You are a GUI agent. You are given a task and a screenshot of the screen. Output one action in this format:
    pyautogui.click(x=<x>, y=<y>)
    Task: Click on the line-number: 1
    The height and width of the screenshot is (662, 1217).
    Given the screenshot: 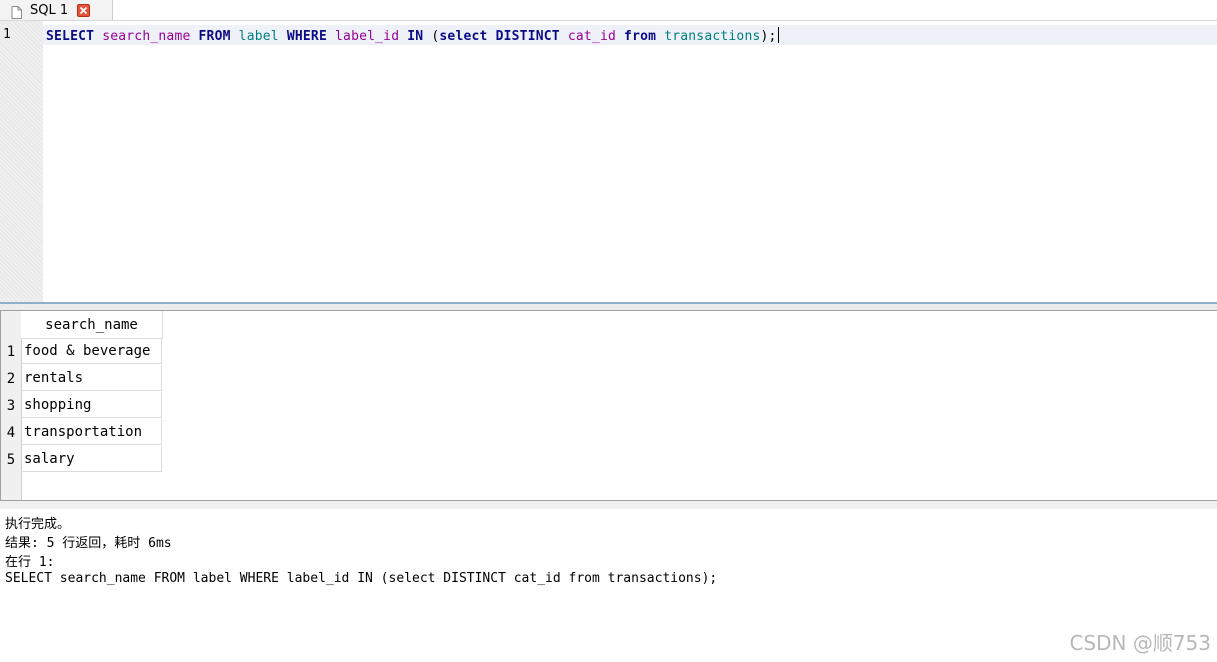 What is the action you would take?
    pyautogui.click(x=7, y=34)
    